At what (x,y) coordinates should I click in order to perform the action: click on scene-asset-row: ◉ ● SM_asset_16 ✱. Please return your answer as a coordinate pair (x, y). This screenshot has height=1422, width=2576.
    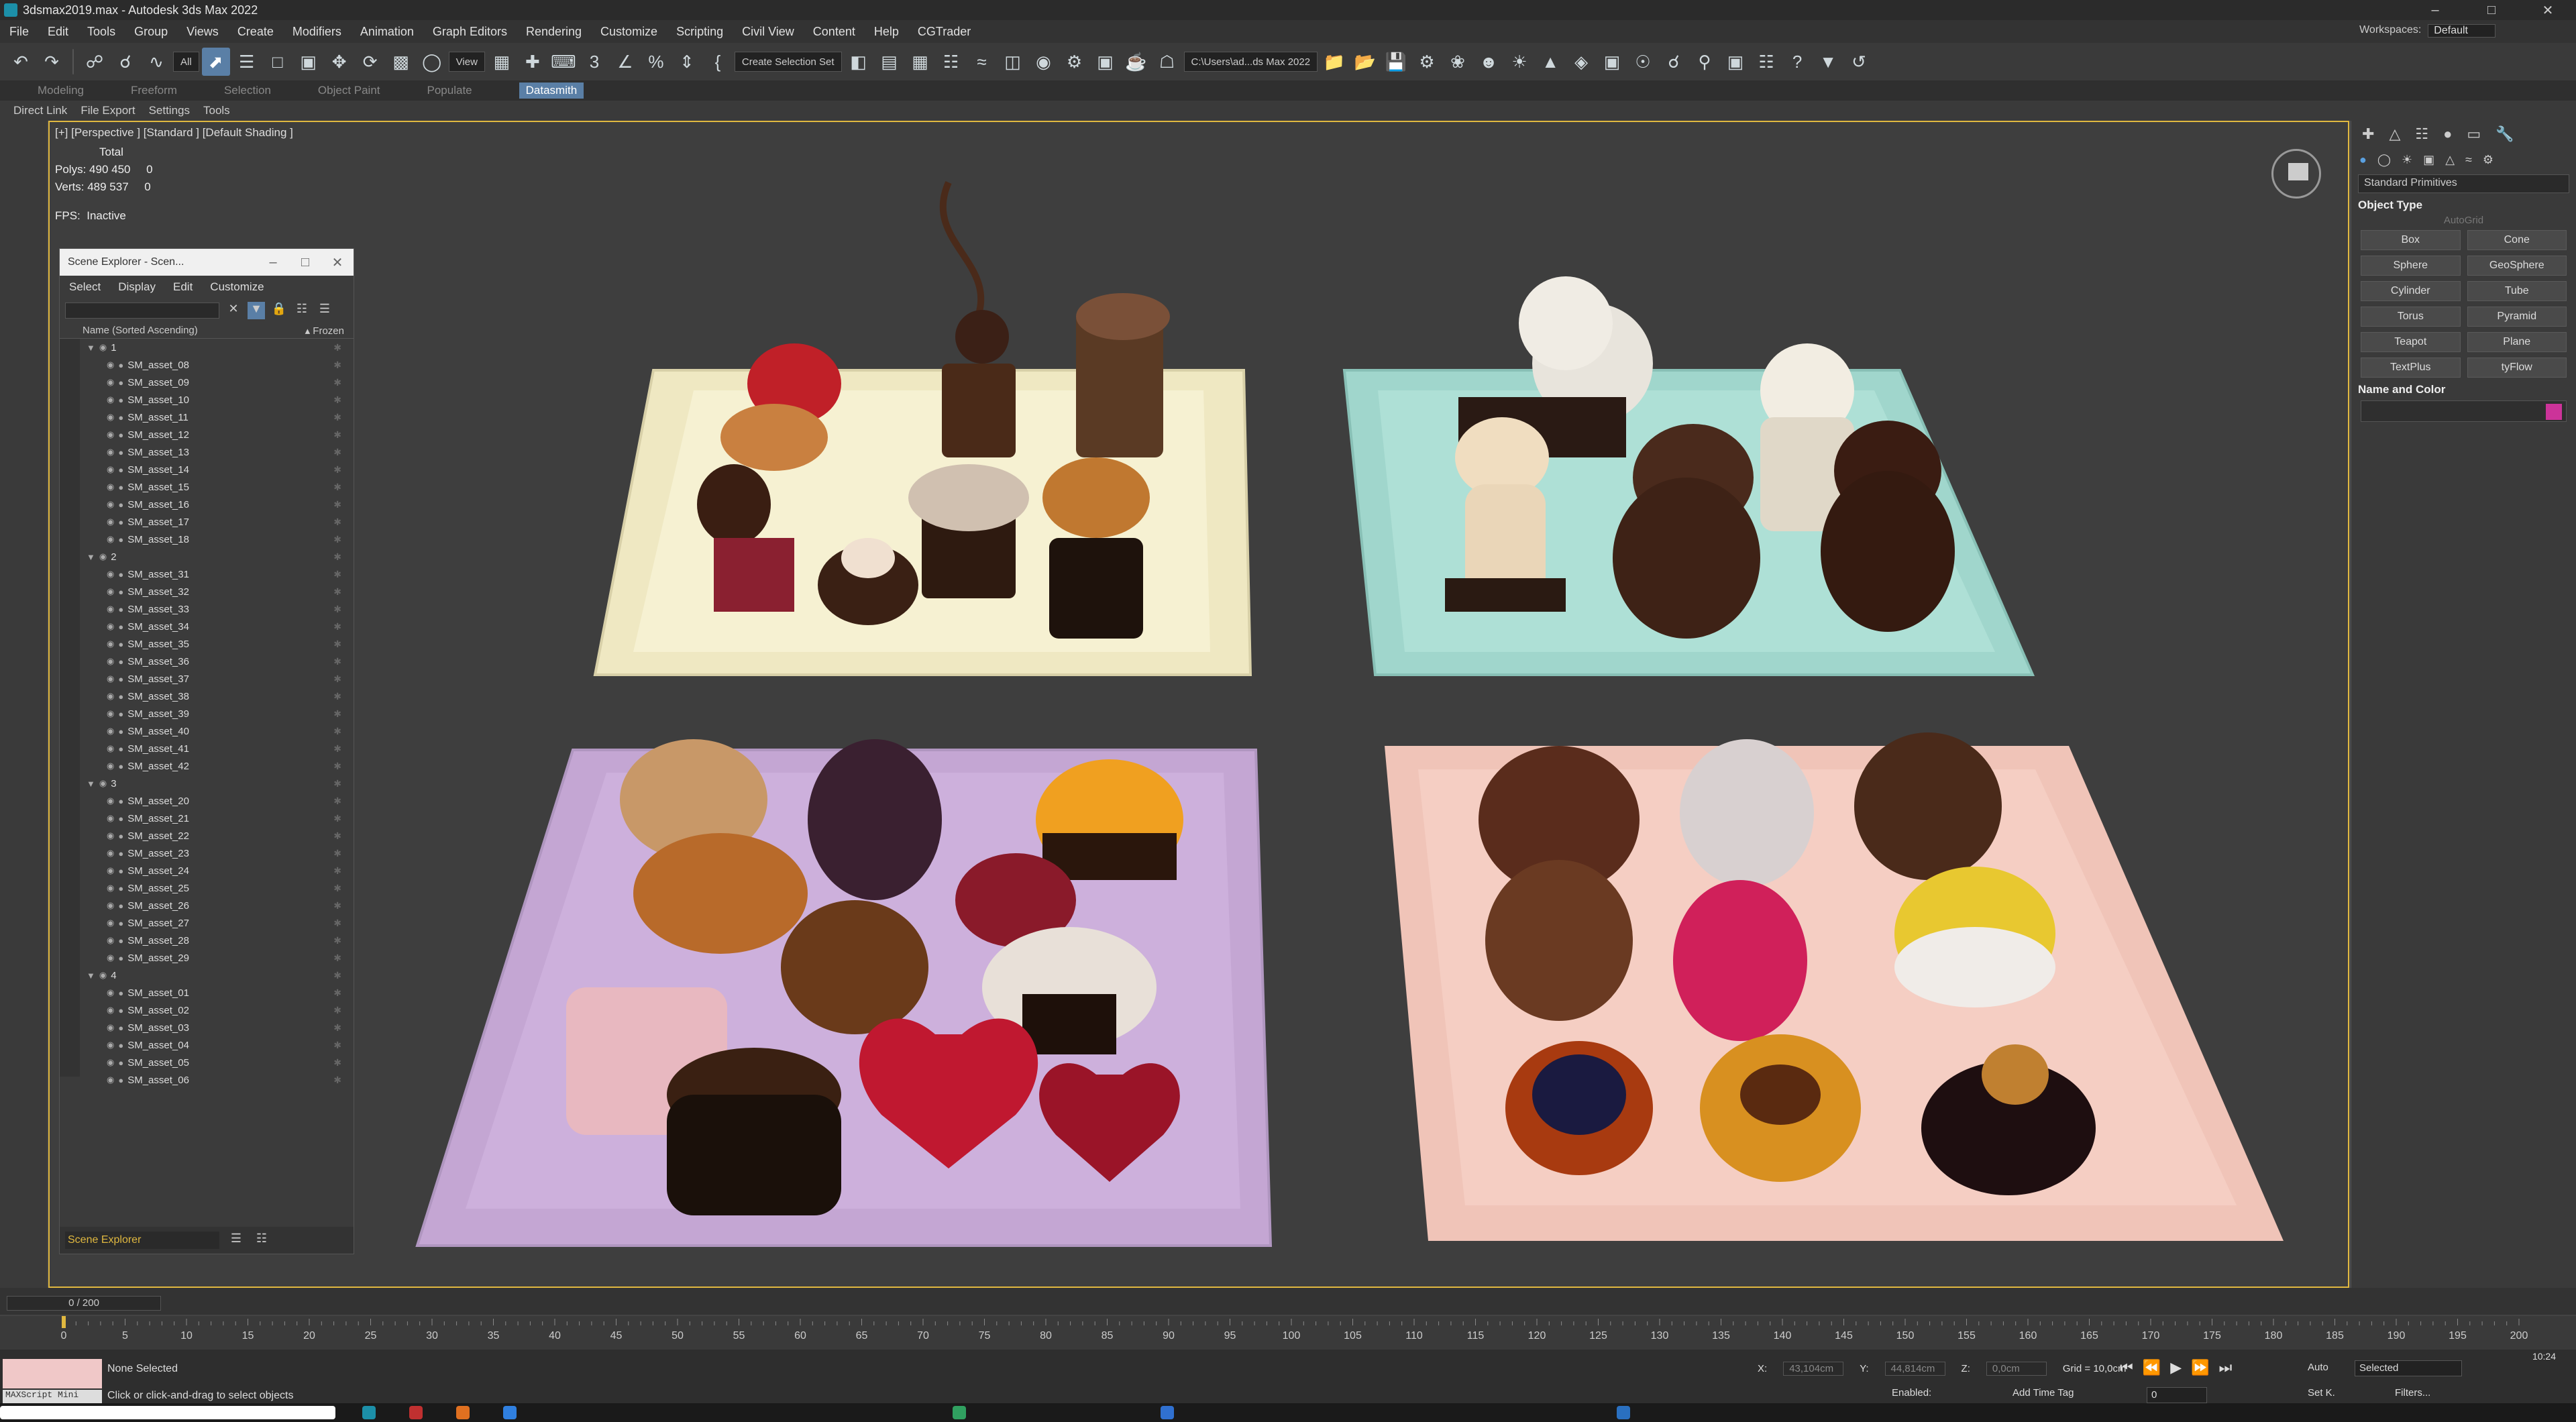
    Looking at the image, I should click on (207, 505).